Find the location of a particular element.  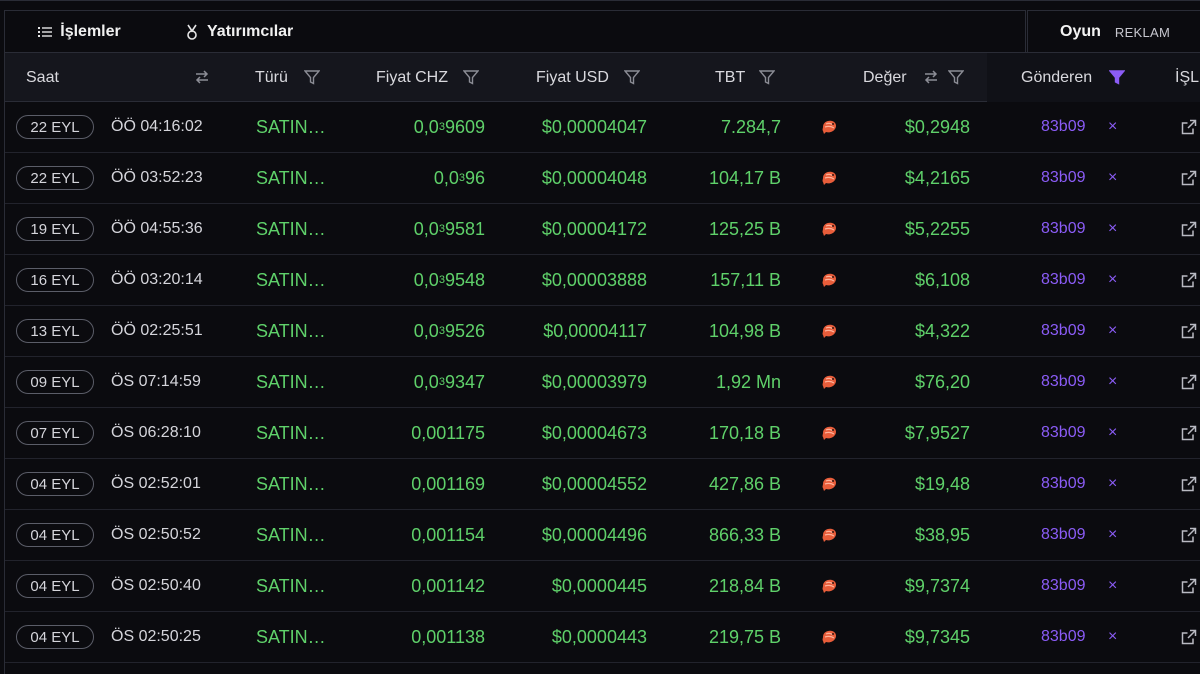

col-sender: Gönderen is located at coordinates (1057, 77).